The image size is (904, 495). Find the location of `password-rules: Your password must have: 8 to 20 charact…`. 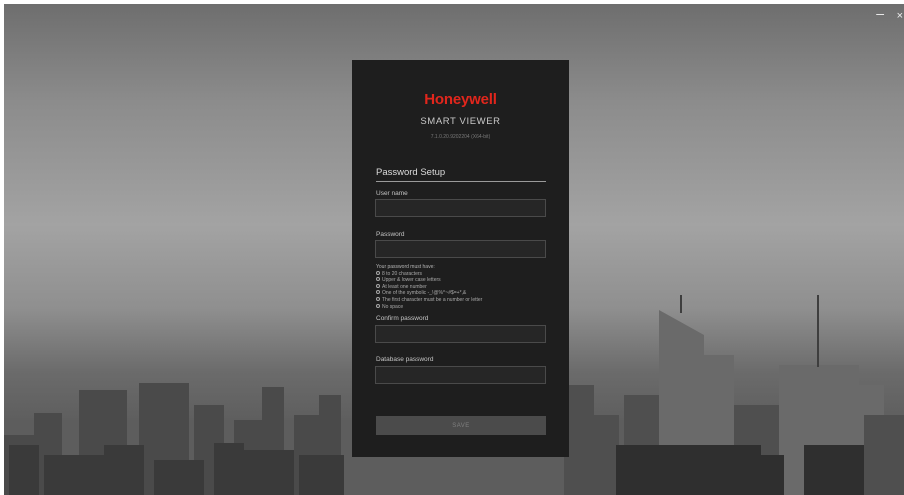

password-rules: Your password must have: 8 to 20 charact… is located at coordinates (463, 287).